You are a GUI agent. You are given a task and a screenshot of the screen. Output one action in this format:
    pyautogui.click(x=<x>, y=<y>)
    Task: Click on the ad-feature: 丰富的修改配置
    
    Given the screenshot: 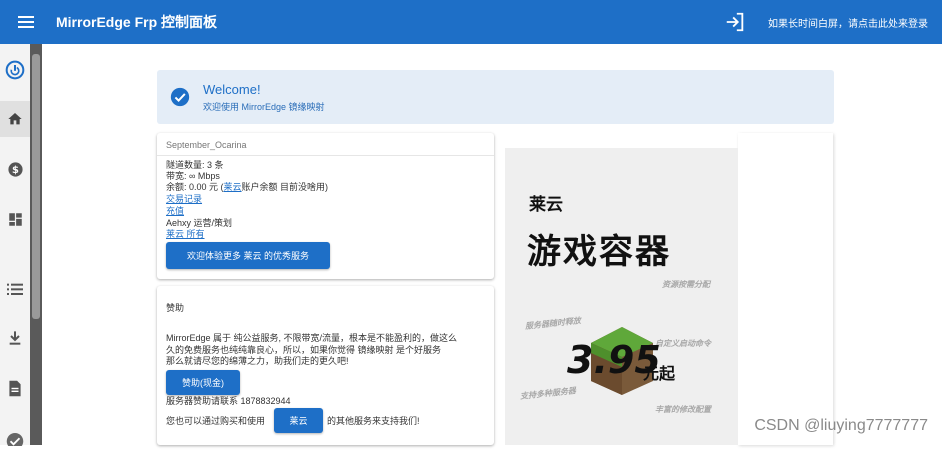 What is the action you would take?
    pyautogui.click(x=683, y=409)
    